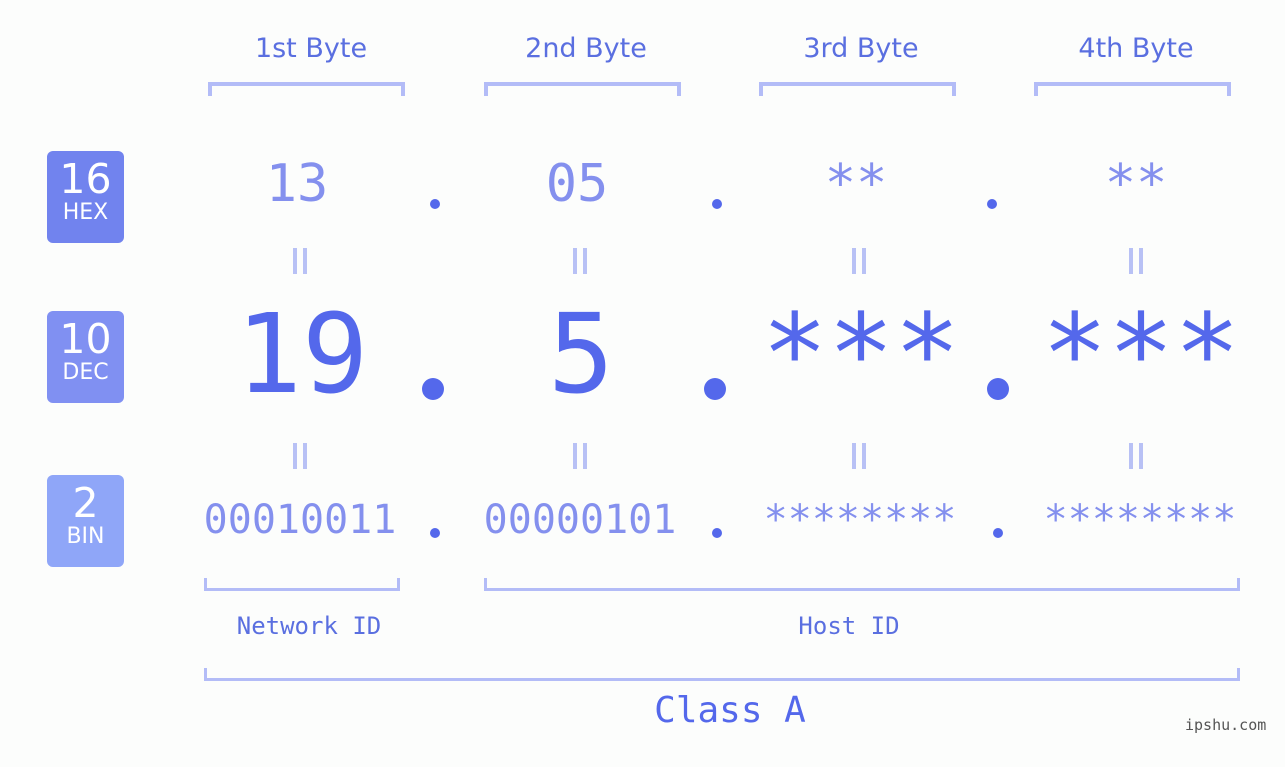 This screenshot has height=767, width=1285. I want to click on bin-badge-label: BIN, so click(85, 536).